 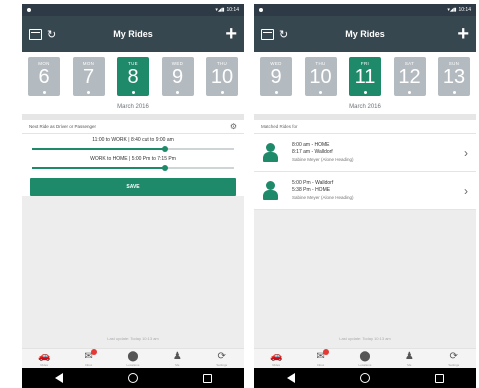 What do you see at coordinates (93, 351) in the screenshot?
I see `notification-badge` at bounding box center [93, 351].